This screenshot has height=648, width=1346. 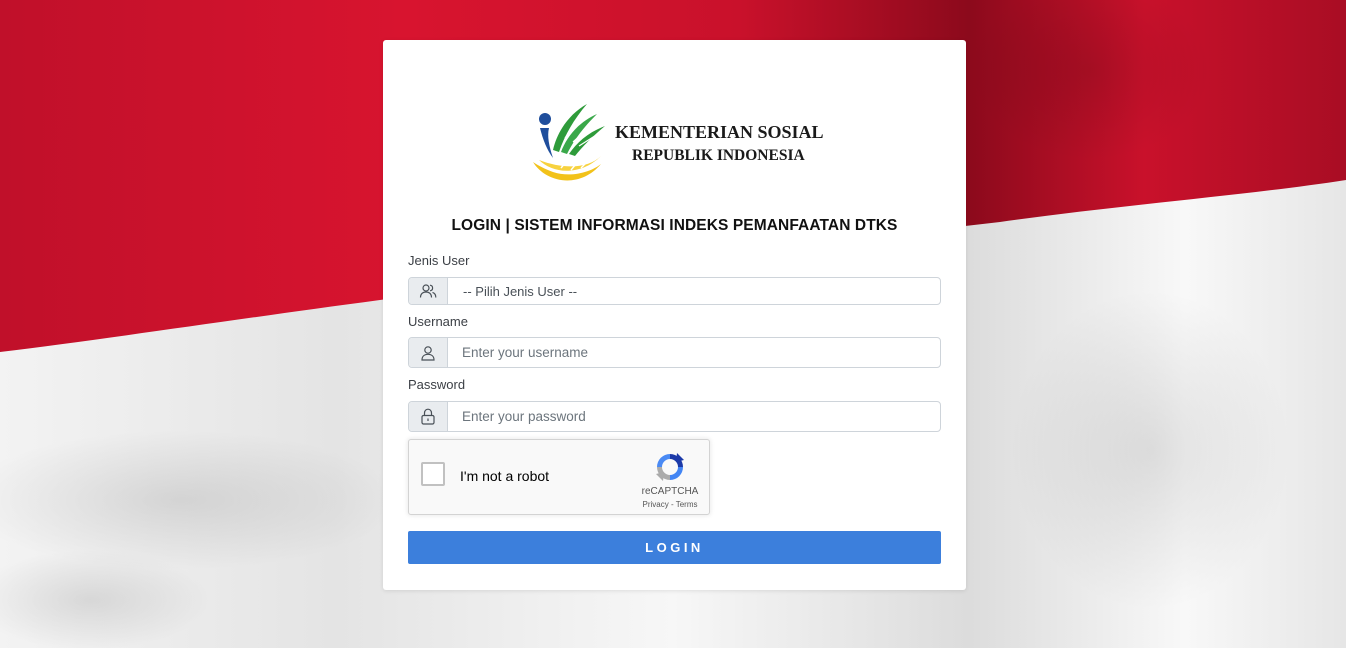 What do you see at coordinates (438, 321) in the screenshot?
I see `username-label: Username` at bounding box center [438, 321].